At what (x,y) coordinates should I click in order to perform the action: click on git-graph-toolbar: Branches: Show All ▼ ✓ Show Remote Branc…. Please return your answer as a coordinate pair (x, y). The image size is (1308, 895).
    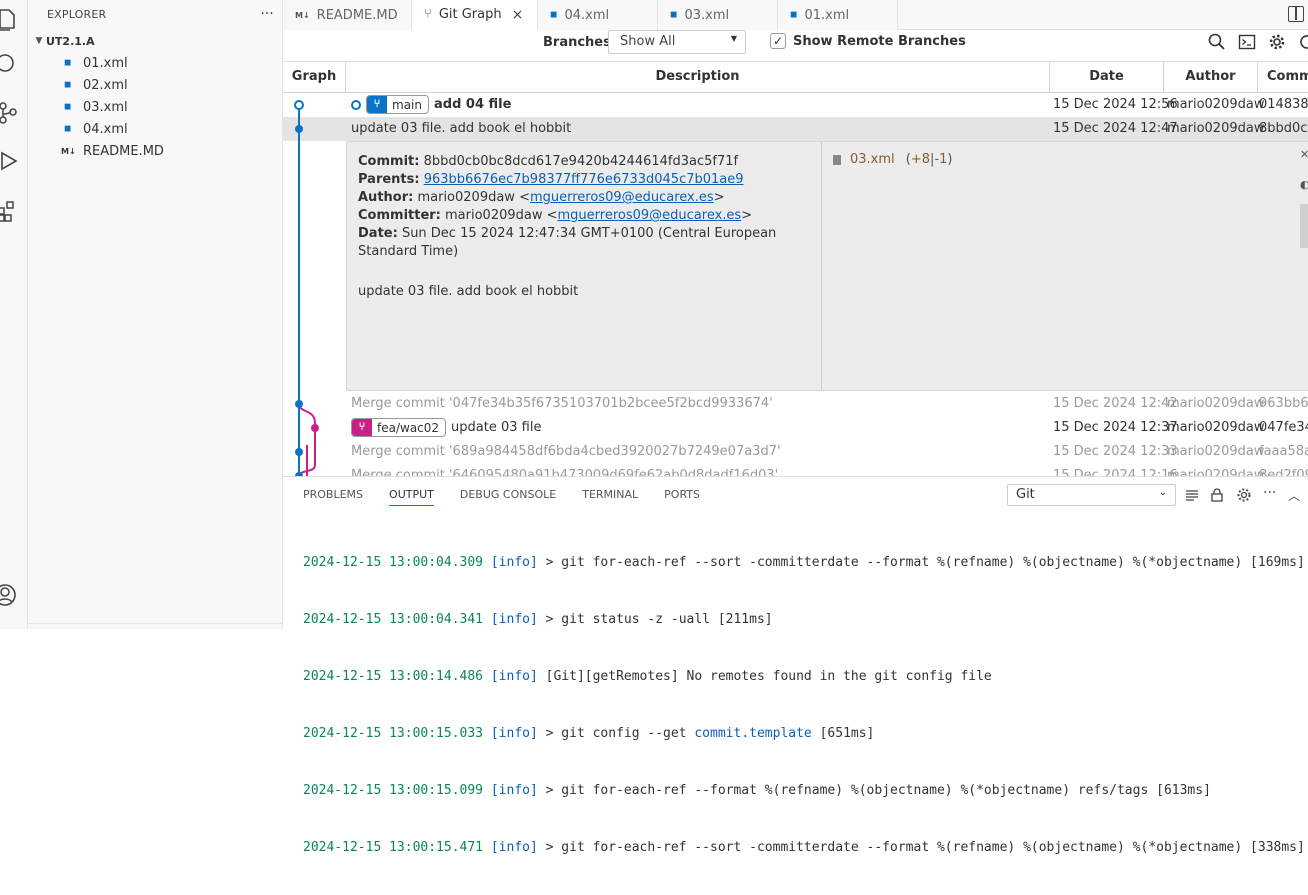
    Looking at the image, I should click on (795, 45).